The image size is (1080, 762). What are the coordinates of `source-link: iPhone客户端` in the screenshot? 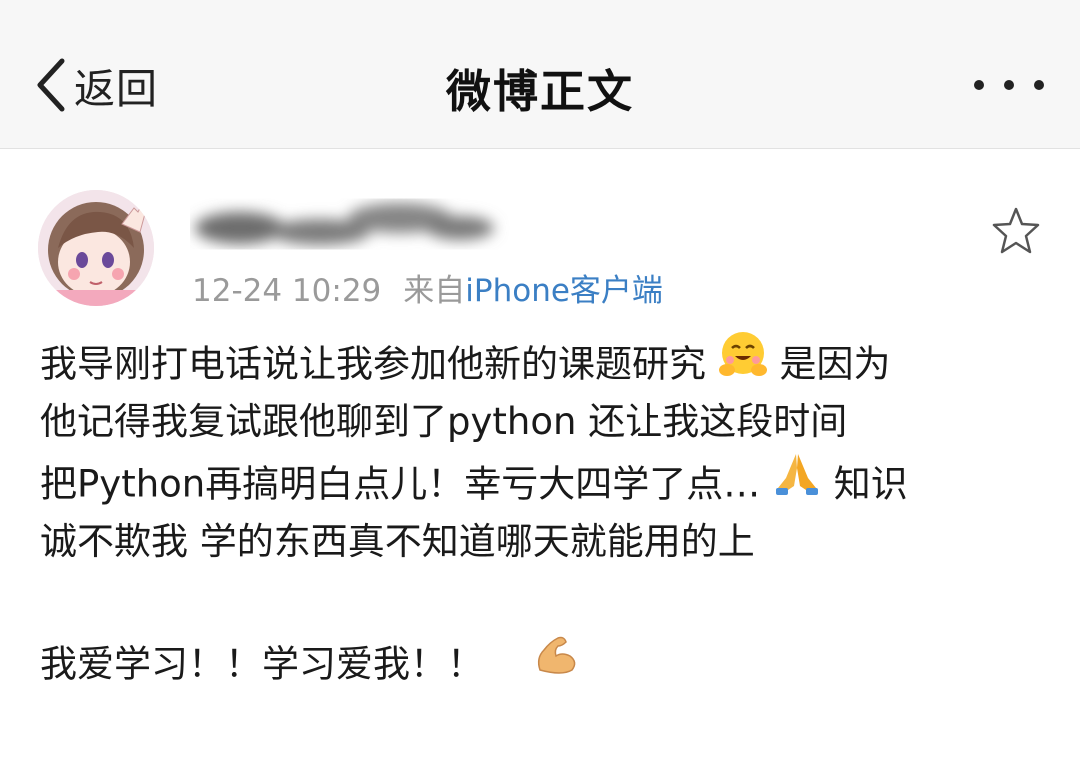 It's located at (564, 291).